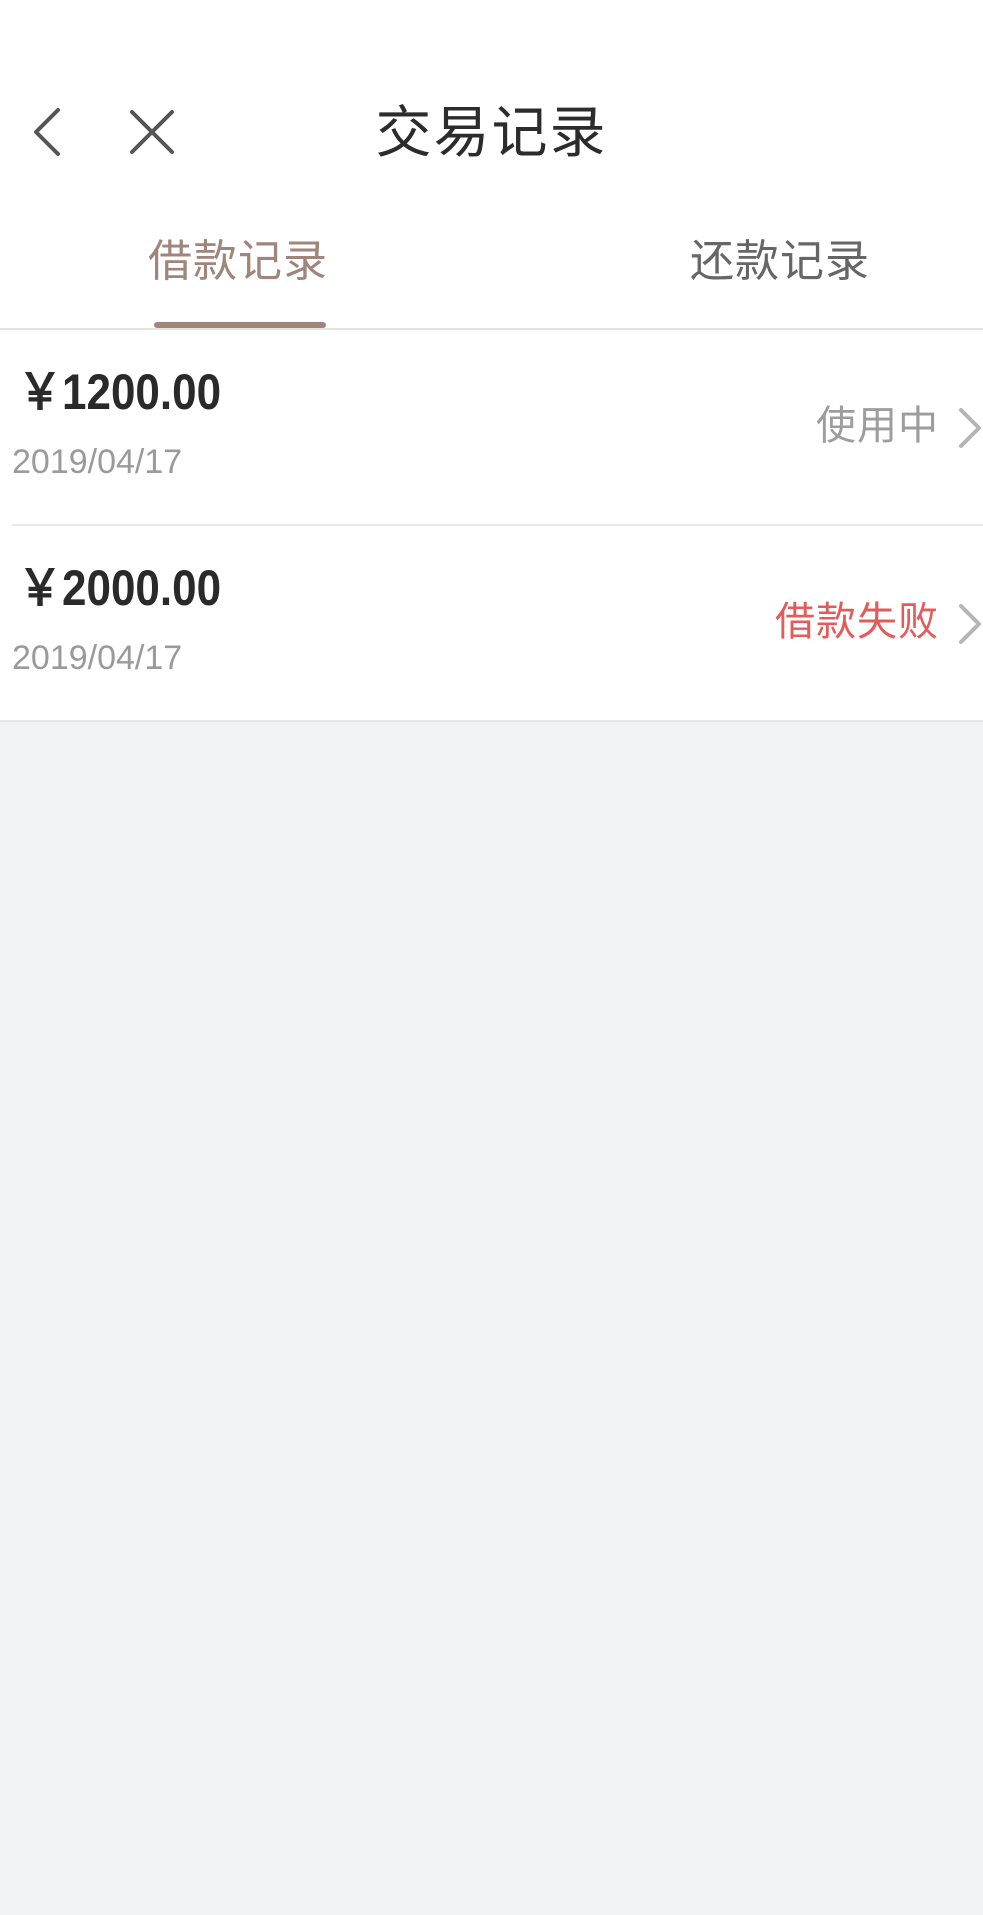 The image size is (983, 1915). Describe the element at coordinates (491, 270) in the screenshot. I see `tab-bar: 借款记录 还款记录` at that location.